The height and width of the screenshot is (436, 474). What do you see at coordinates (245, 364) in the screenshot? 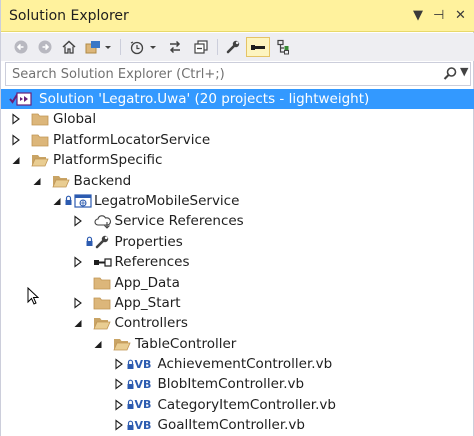
I see `tree-item-label: AchievementController.vb` at bounding box center [245, 364].